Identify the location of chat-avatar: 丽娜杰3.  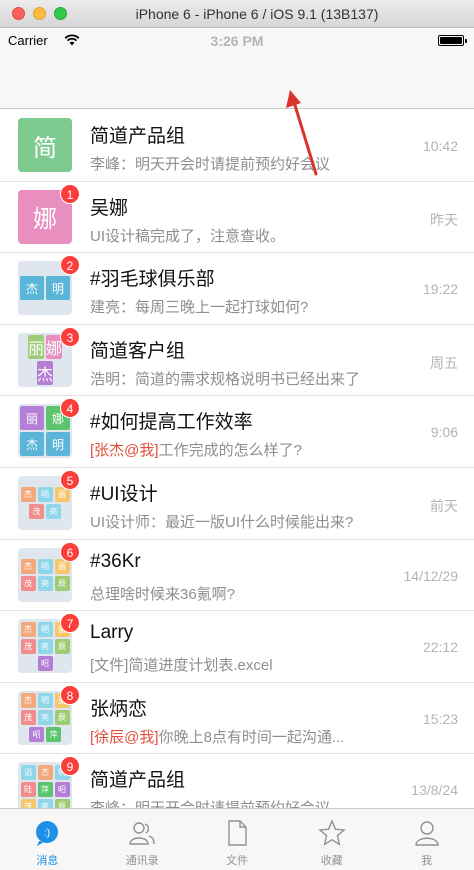
(49, 356).